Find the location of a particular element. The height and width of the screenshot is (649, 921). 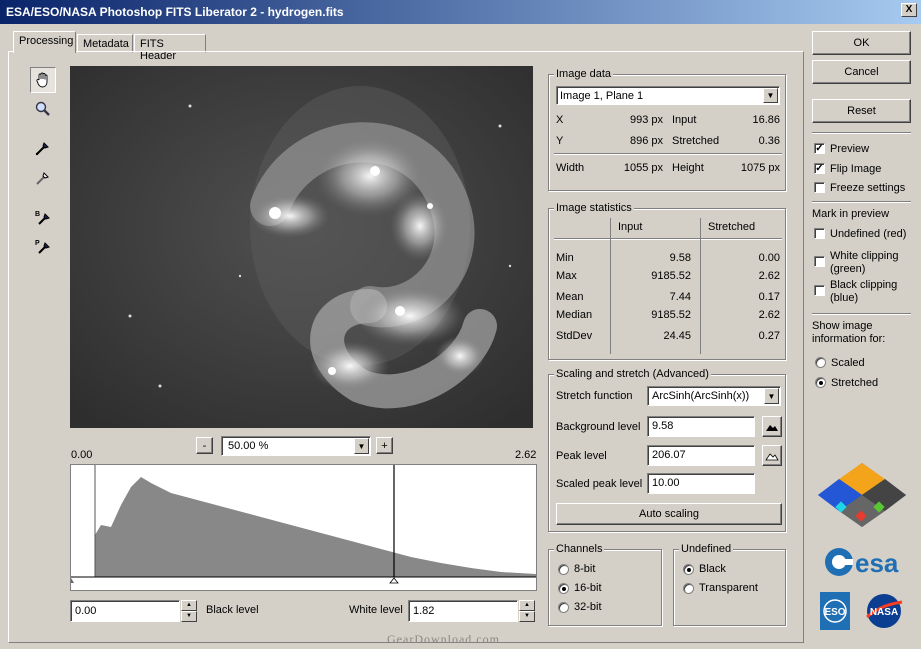

width-value: 1055 px is located at coordinates (643, 168).